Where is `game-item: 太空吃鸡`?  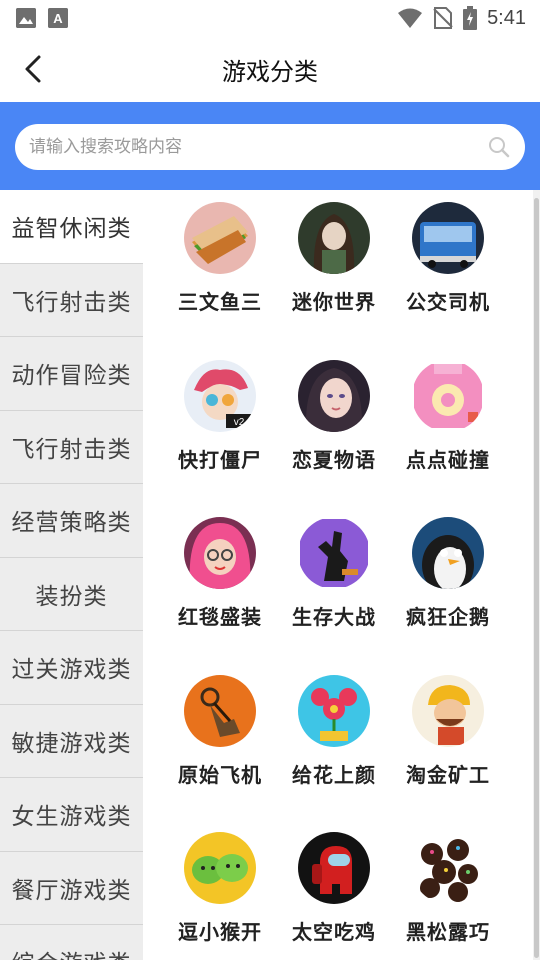 game-item: 太空吃鸡 is located at coordinates (334, 896).